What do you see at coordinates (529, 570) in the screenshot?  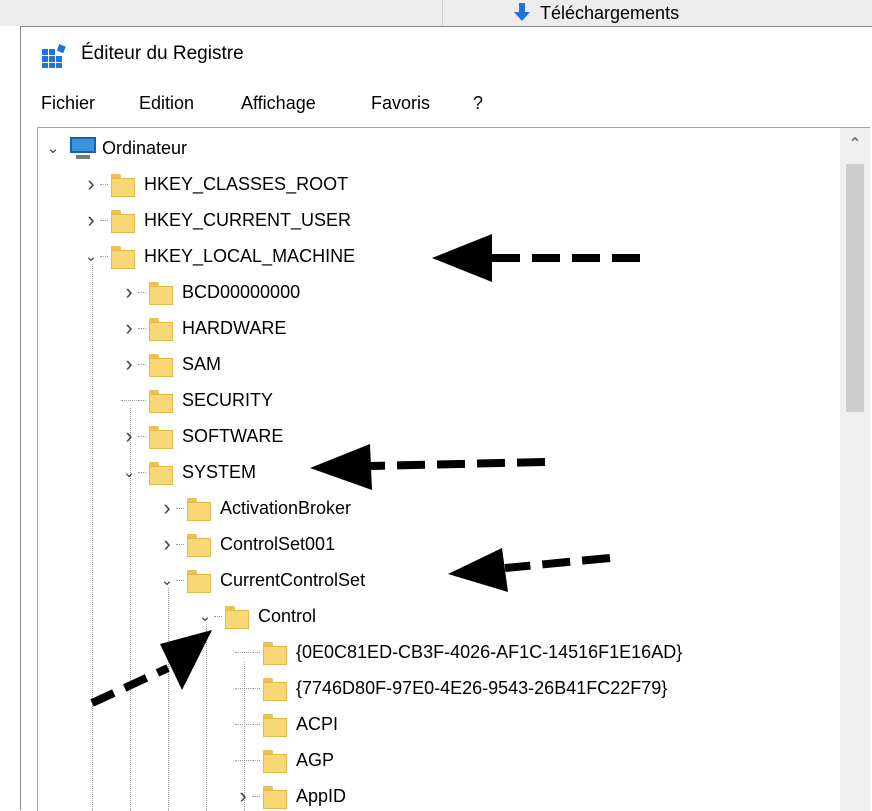 I see `arrow-currentcontrolset` at bounding box center [529, 570].